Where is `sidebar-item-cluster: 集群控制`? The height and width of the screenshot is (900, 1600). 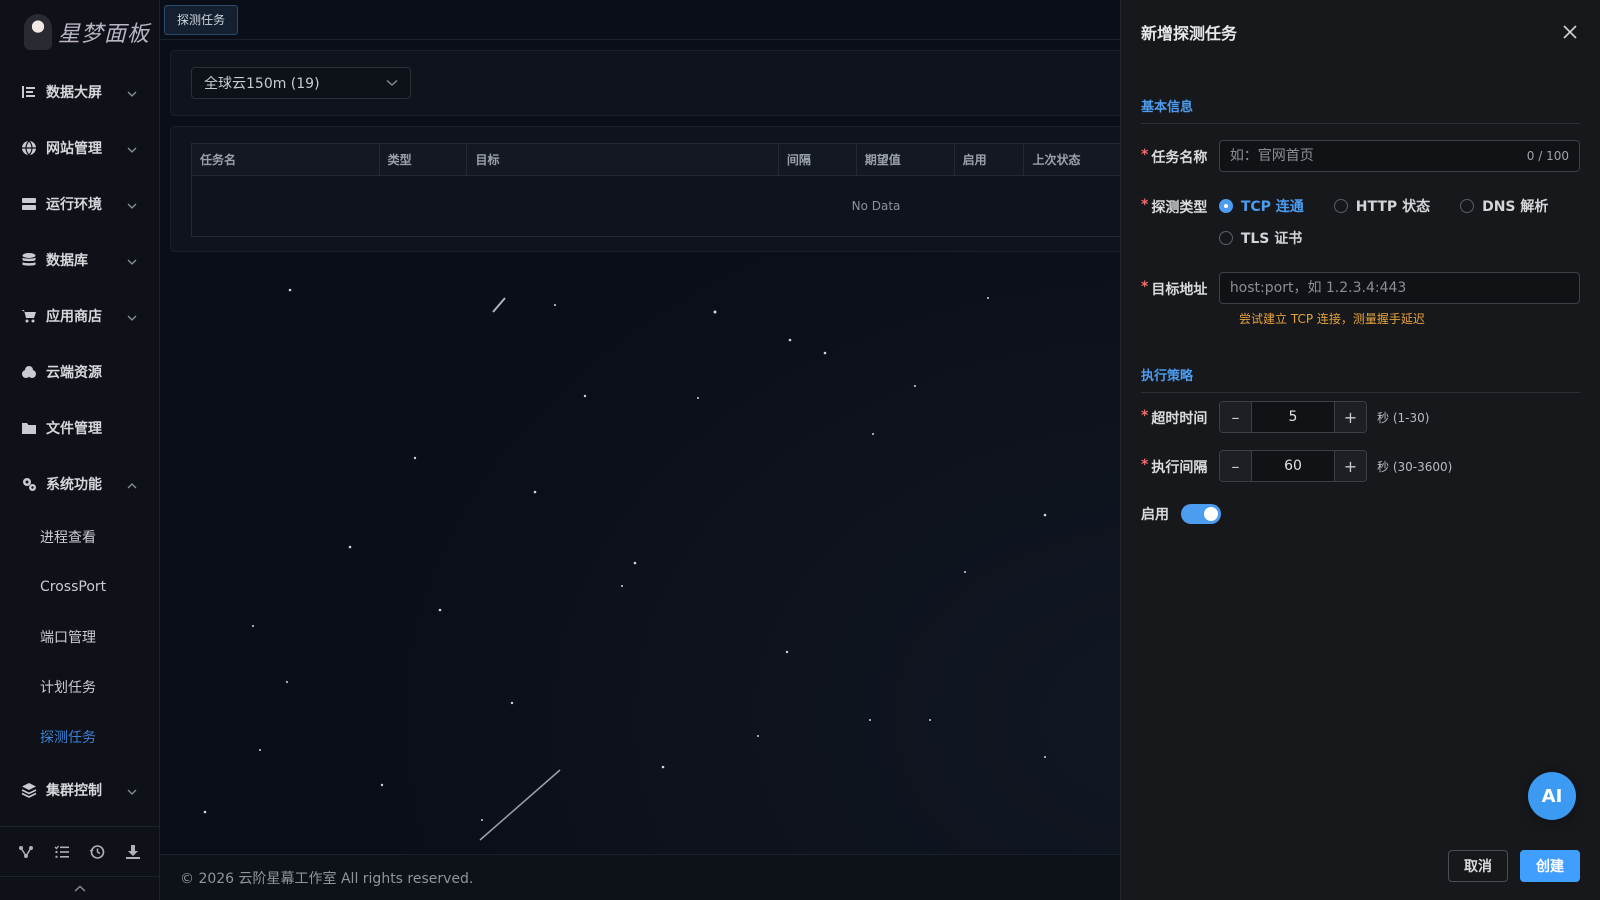 sidebar-item-cluster: 集群控制 is located at coordinates (79, 790).